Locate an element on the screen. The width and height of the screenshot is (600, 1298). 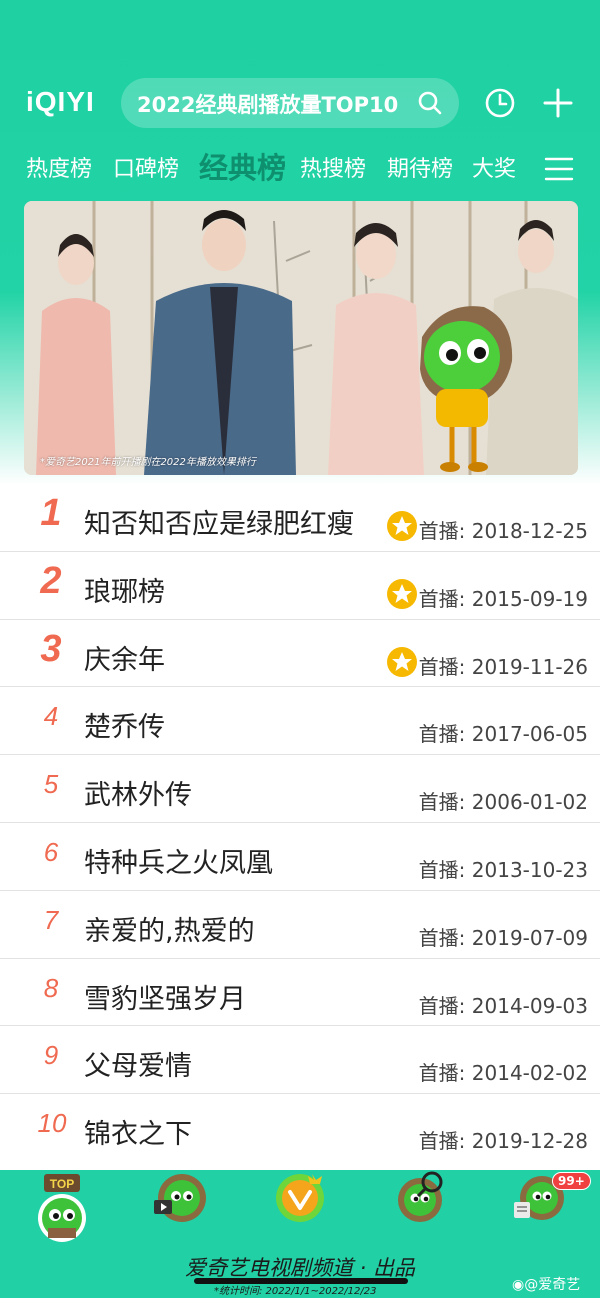
premiere-date: 首播: 2018-12-25 is located at coordinates (503, 531).